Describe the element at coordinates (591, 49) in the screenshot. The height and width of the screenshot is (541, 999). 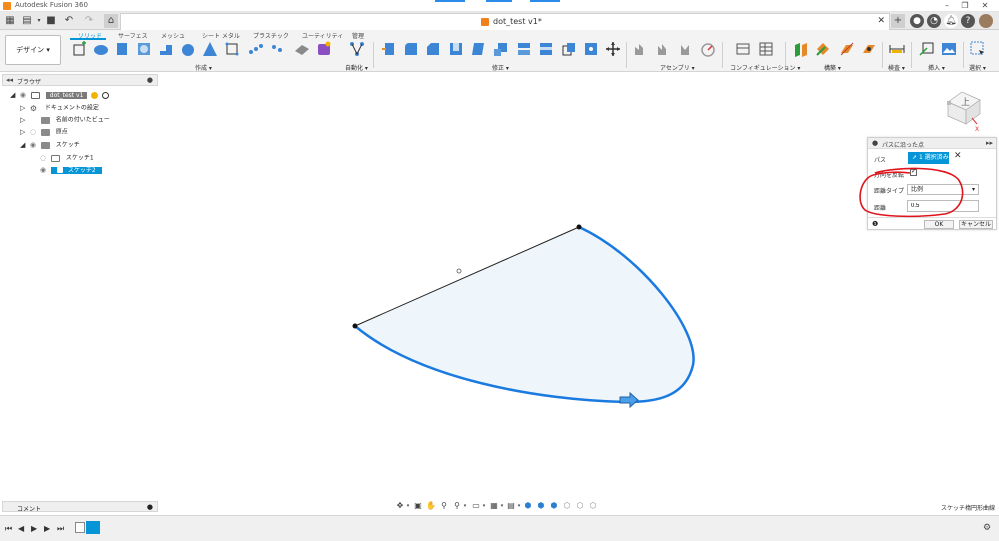
I see `physical-material-icon` at that location.